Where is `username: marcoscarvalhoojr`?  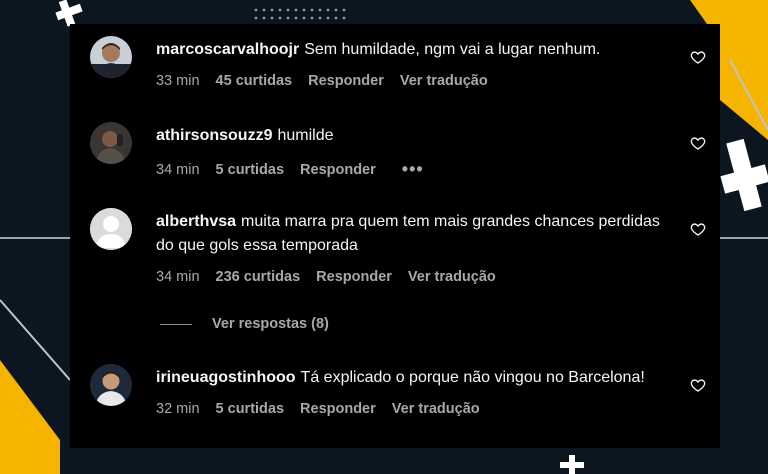 username: marcoscarvalhoojr is located at coordinates (227, 49).